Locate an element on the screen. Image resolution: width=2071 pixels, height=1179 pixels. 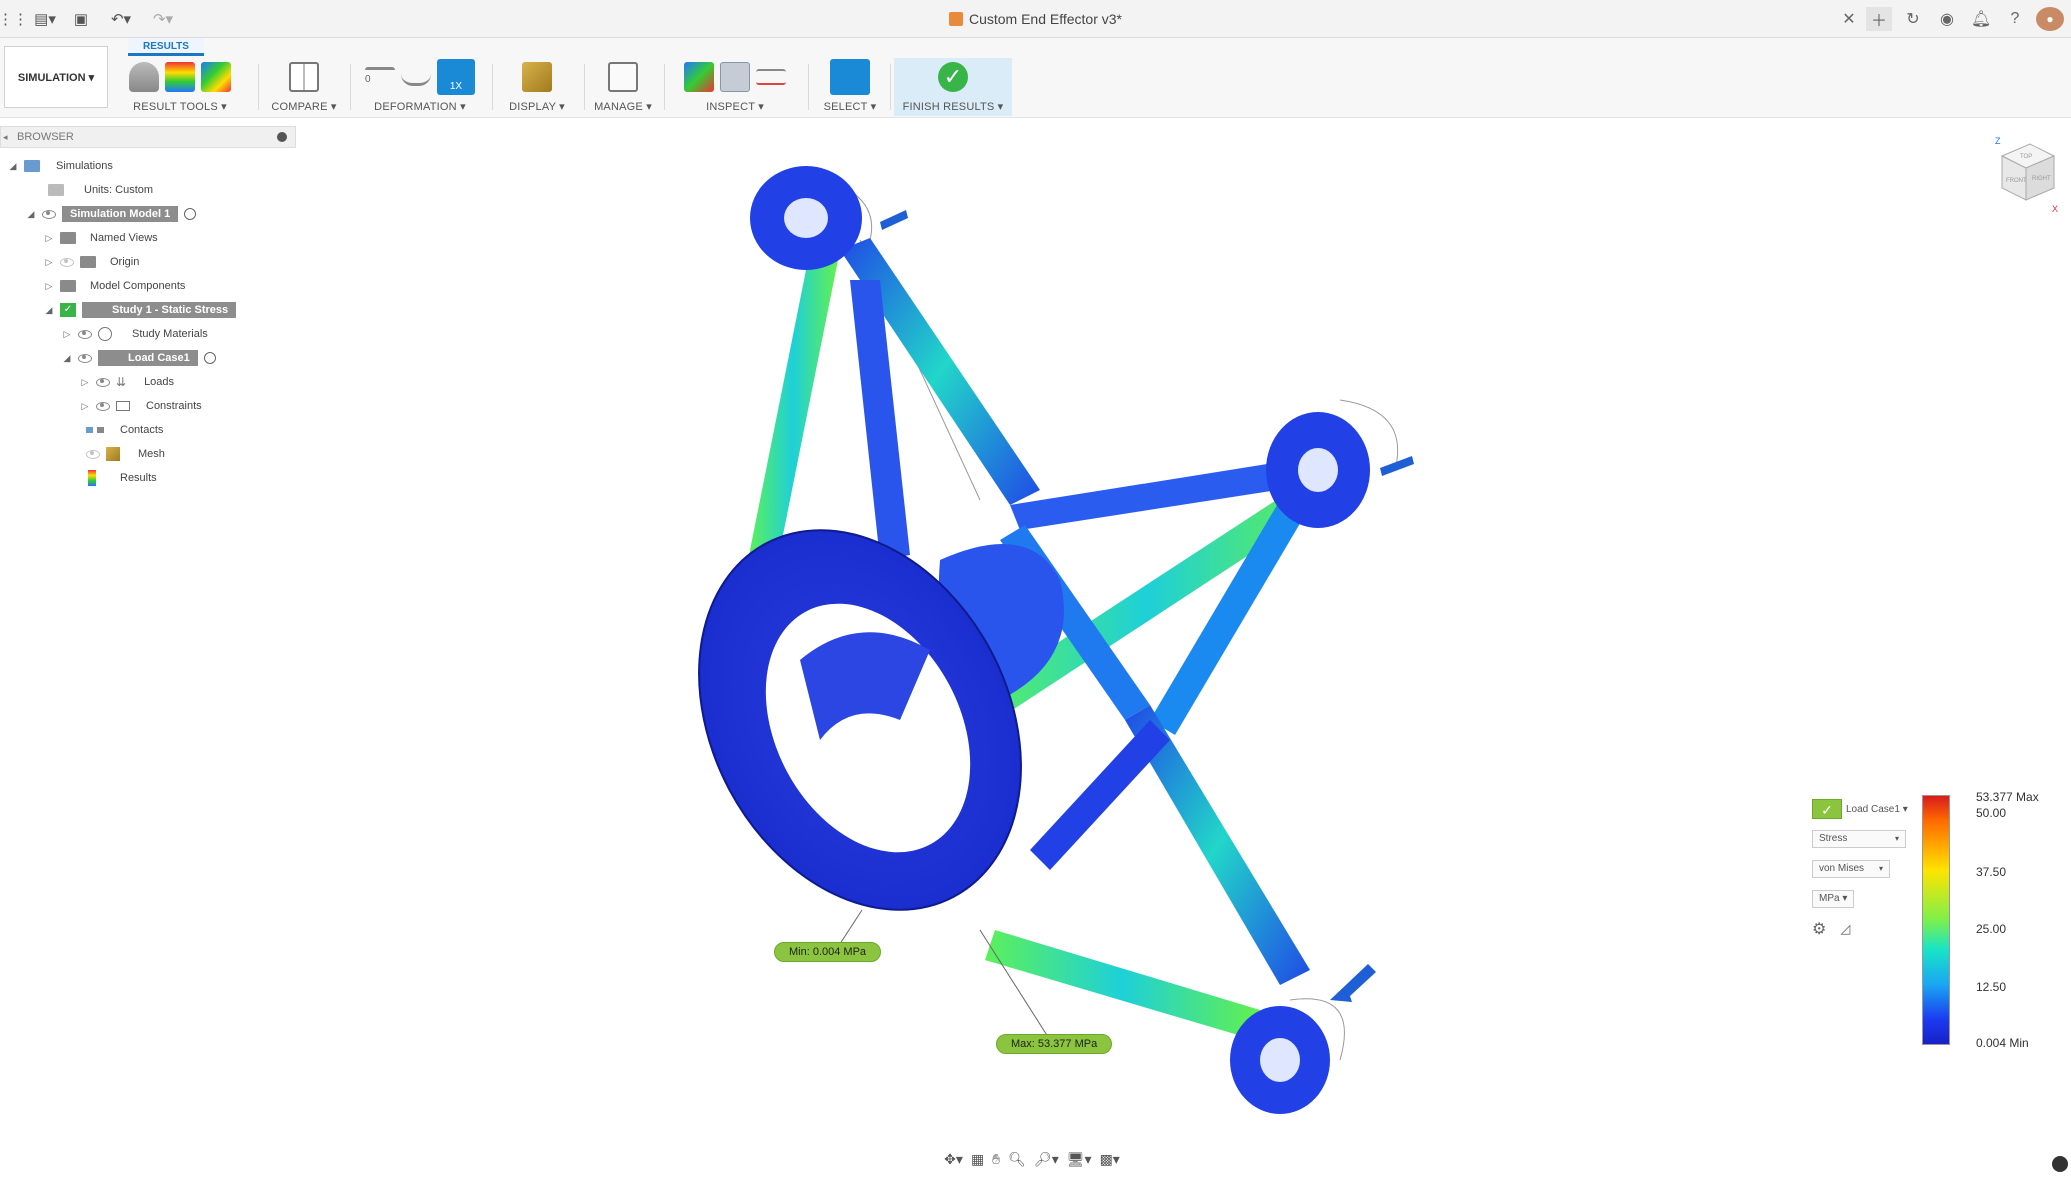
inspect-plot-icon is located at coordinates (735, 77).